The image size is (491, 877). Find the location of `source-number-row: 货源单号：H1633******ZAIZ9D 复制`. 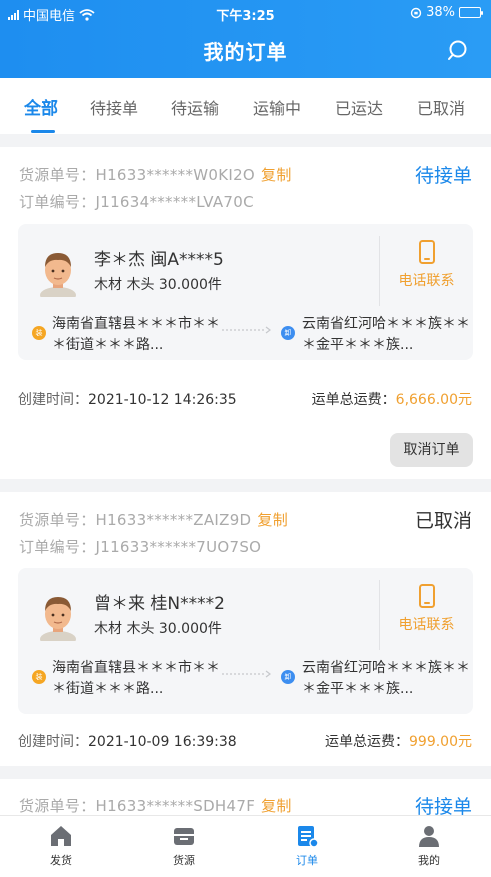

source-number-row: 货源单号：H1633******ZAIZ9D 复制 is located at coordinates (153, 519).